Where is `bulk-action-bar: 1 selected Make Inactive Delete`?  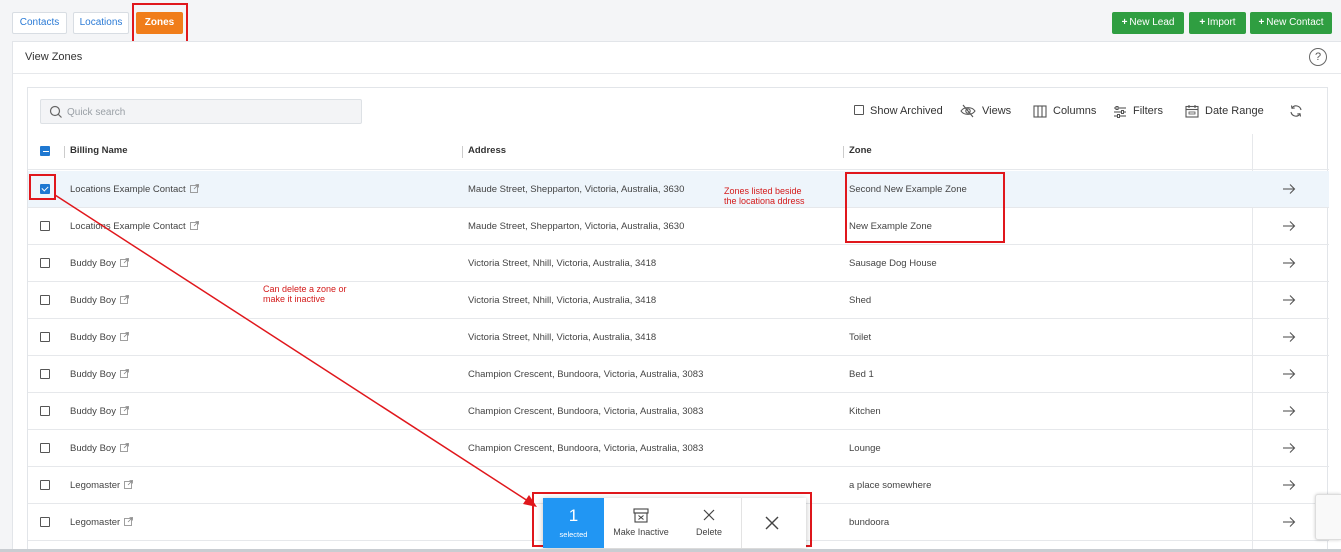
bulk-action-bar: 1 selected Make Inactive Delete is located at coordinates (674, 523).